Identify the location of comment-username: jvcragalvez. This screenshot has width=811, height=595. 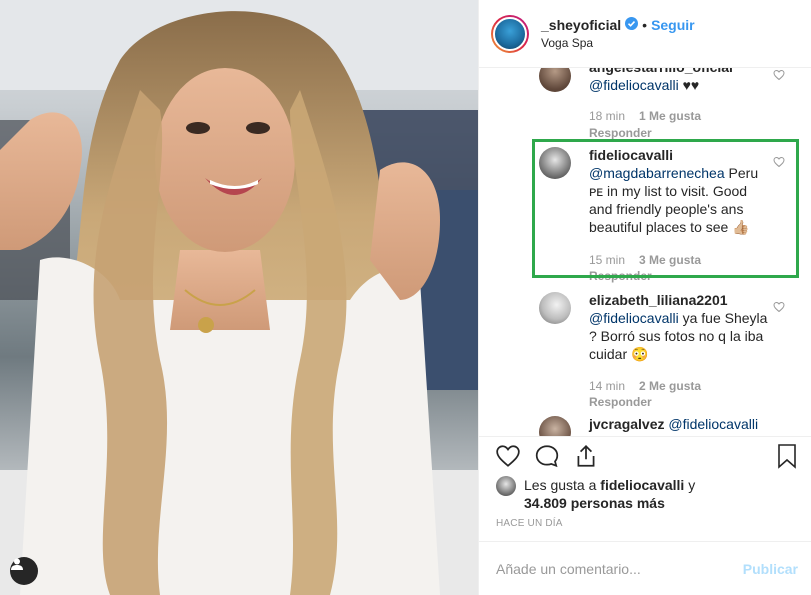
(627, 424).